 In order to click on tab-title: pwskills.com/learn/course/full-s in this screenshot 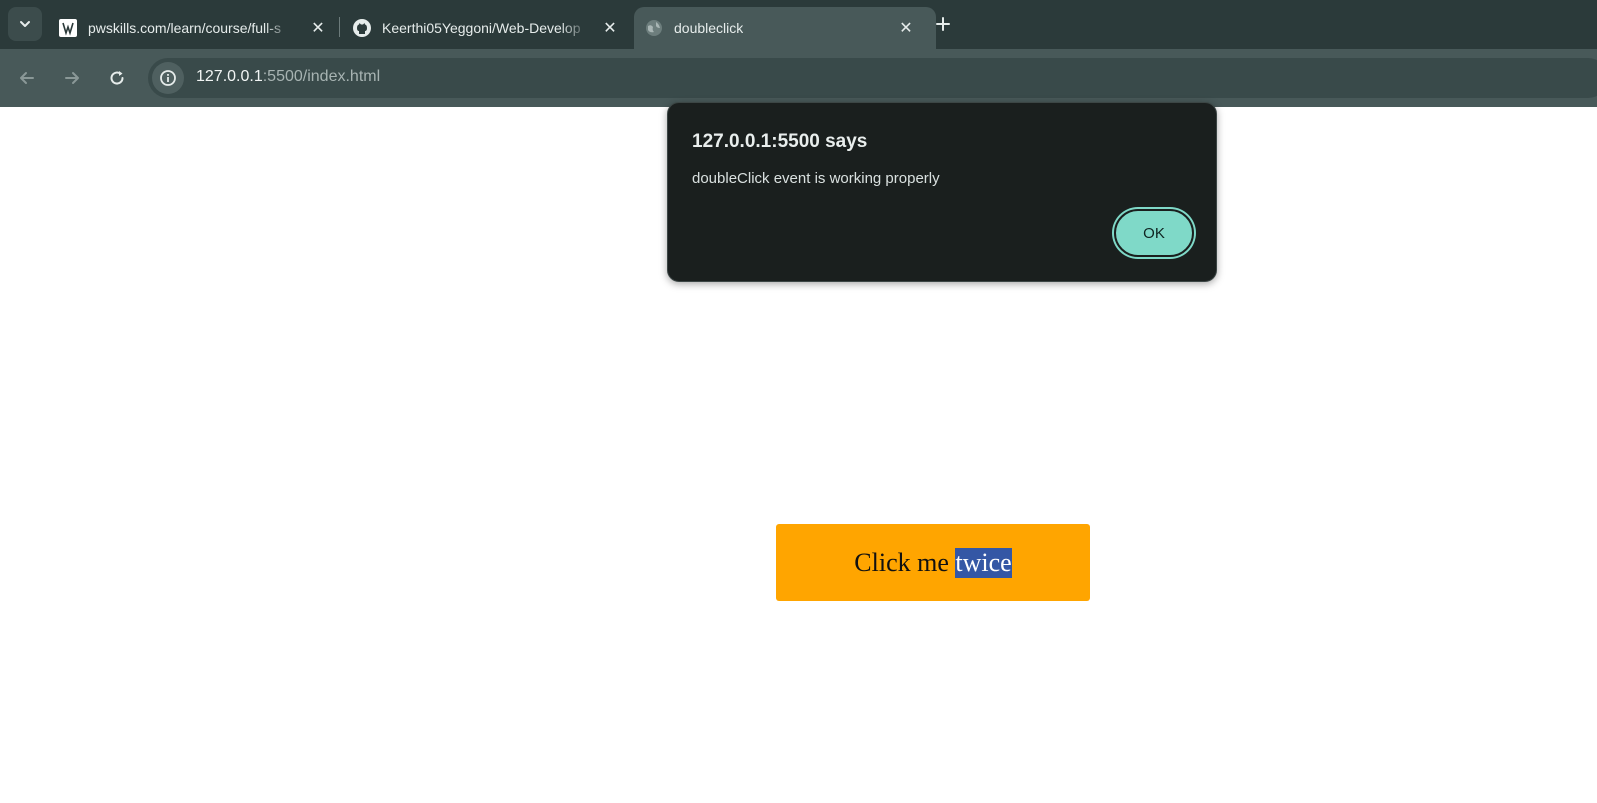, I will do `click(191, 28)`.